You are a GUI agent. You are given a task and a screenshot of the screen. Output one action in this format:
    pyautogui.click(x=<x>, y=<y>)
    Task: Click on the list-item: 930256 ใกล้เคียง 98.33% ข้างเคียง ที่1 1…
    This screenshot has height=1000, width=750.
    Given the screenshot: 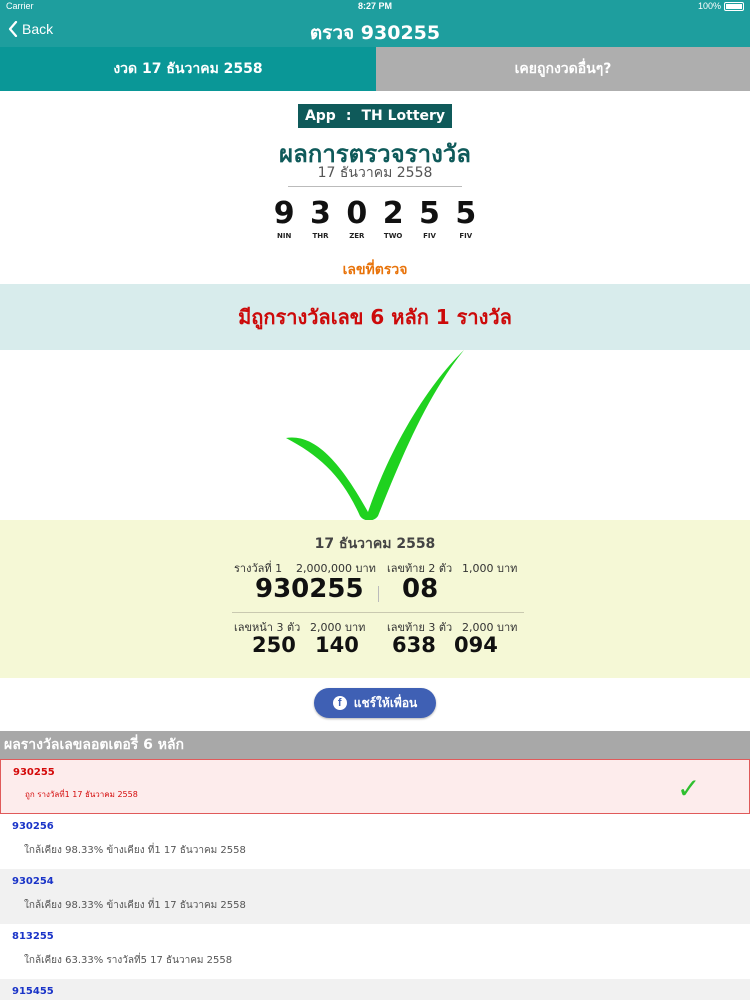 What is the action you would take?
    pyautogui.click(x=375, y=841)
    